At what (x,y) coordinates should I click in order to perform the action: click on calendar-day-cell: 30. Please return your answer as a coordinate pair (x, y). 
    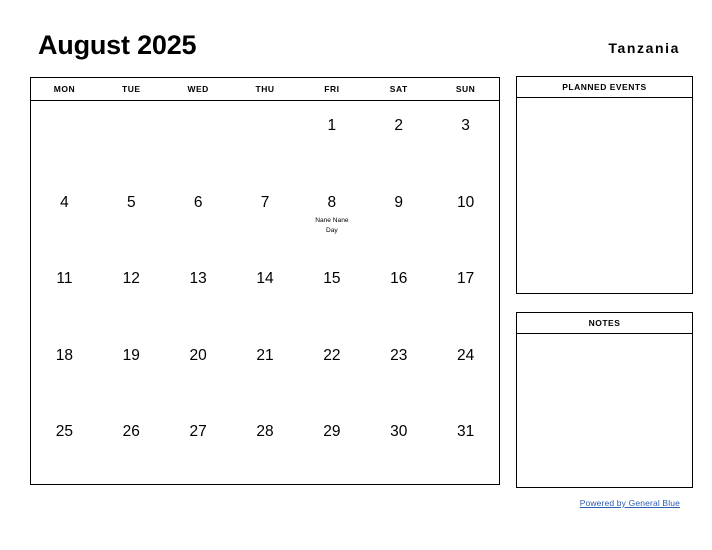
    Looking at the image, I should click on (398, 445).